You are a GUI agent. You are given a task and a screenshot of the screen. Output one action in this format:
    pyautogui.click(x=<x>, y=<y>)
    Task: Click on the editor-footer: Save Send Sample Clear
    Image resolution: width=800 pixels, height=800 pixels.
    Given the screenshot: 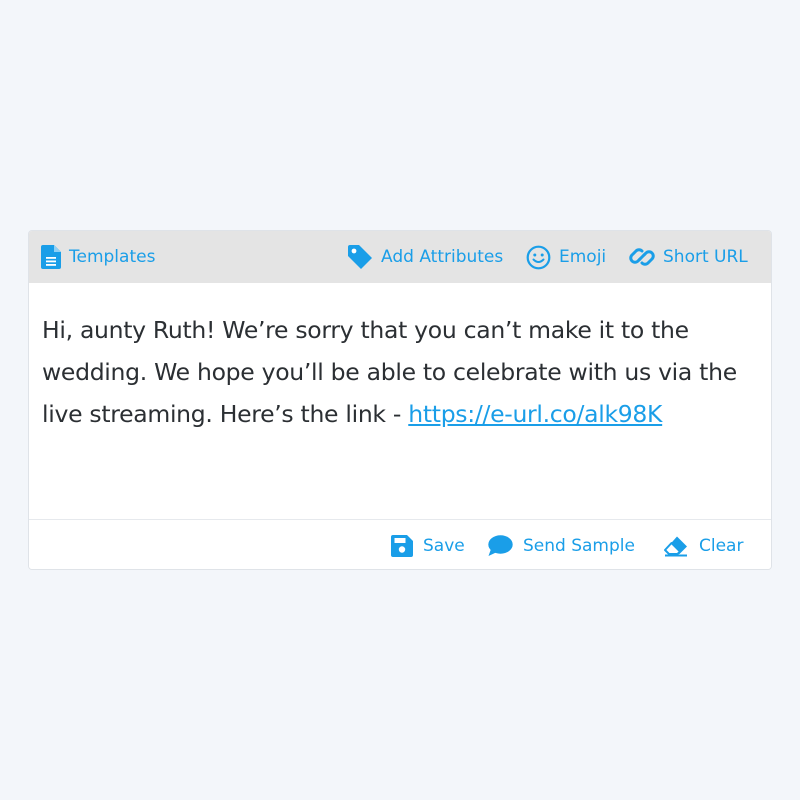 What is the action you would take?
    pyautogui.click(x=400, y=544)
    